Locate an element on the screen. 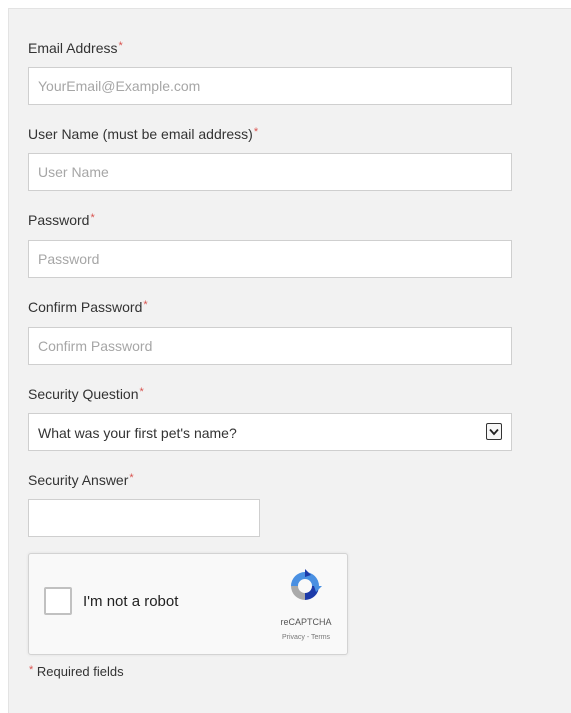 This screenshot has height=713, width=571. confirm-password-label: Confirm Password* is located at coordinates (88, 307).